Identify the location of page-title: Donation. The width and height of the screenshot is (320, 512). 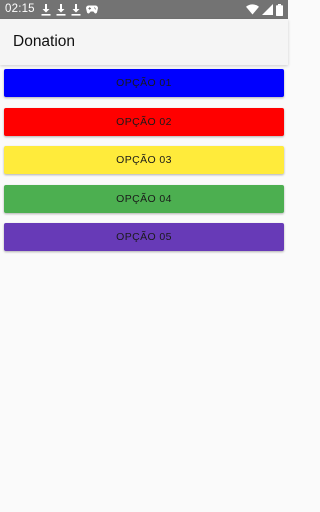
(44, 41).